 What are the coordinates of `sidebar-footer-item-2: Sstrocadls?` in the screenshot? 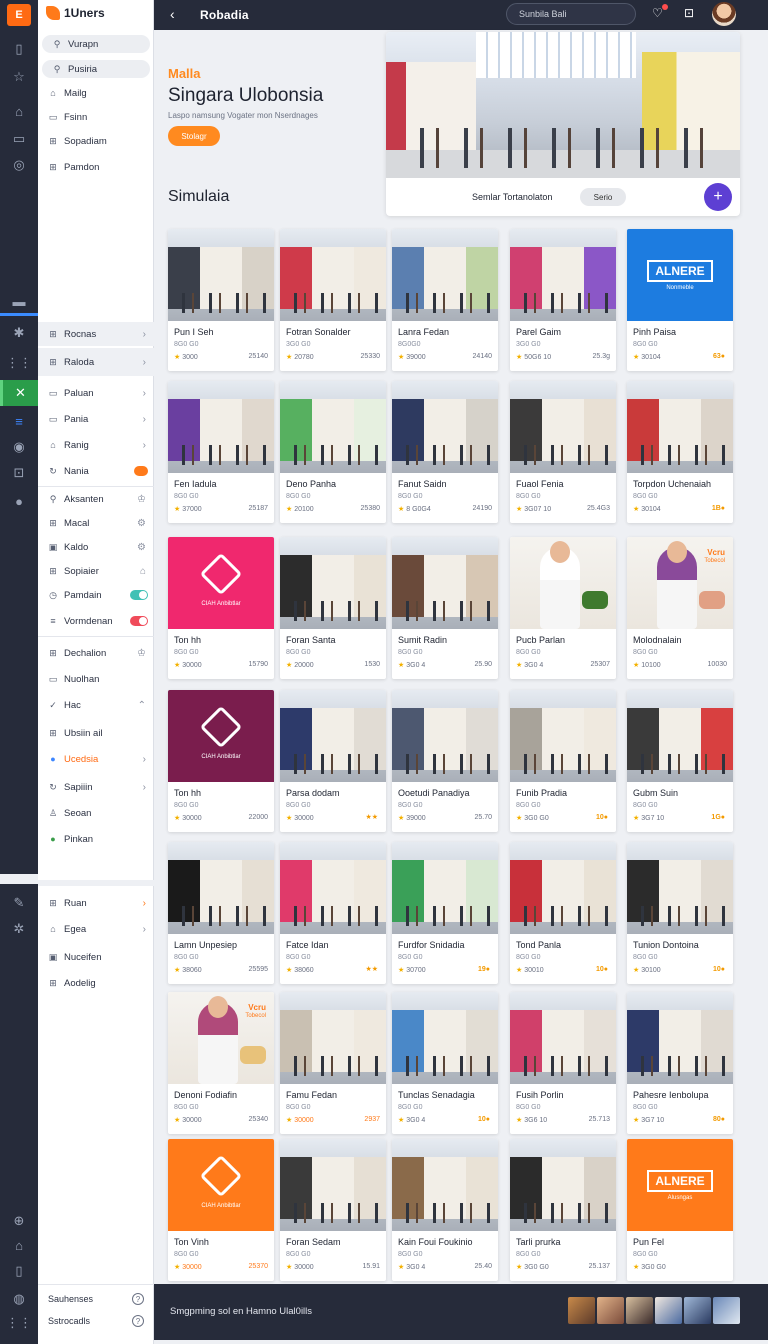 It's located at (96, 1321).